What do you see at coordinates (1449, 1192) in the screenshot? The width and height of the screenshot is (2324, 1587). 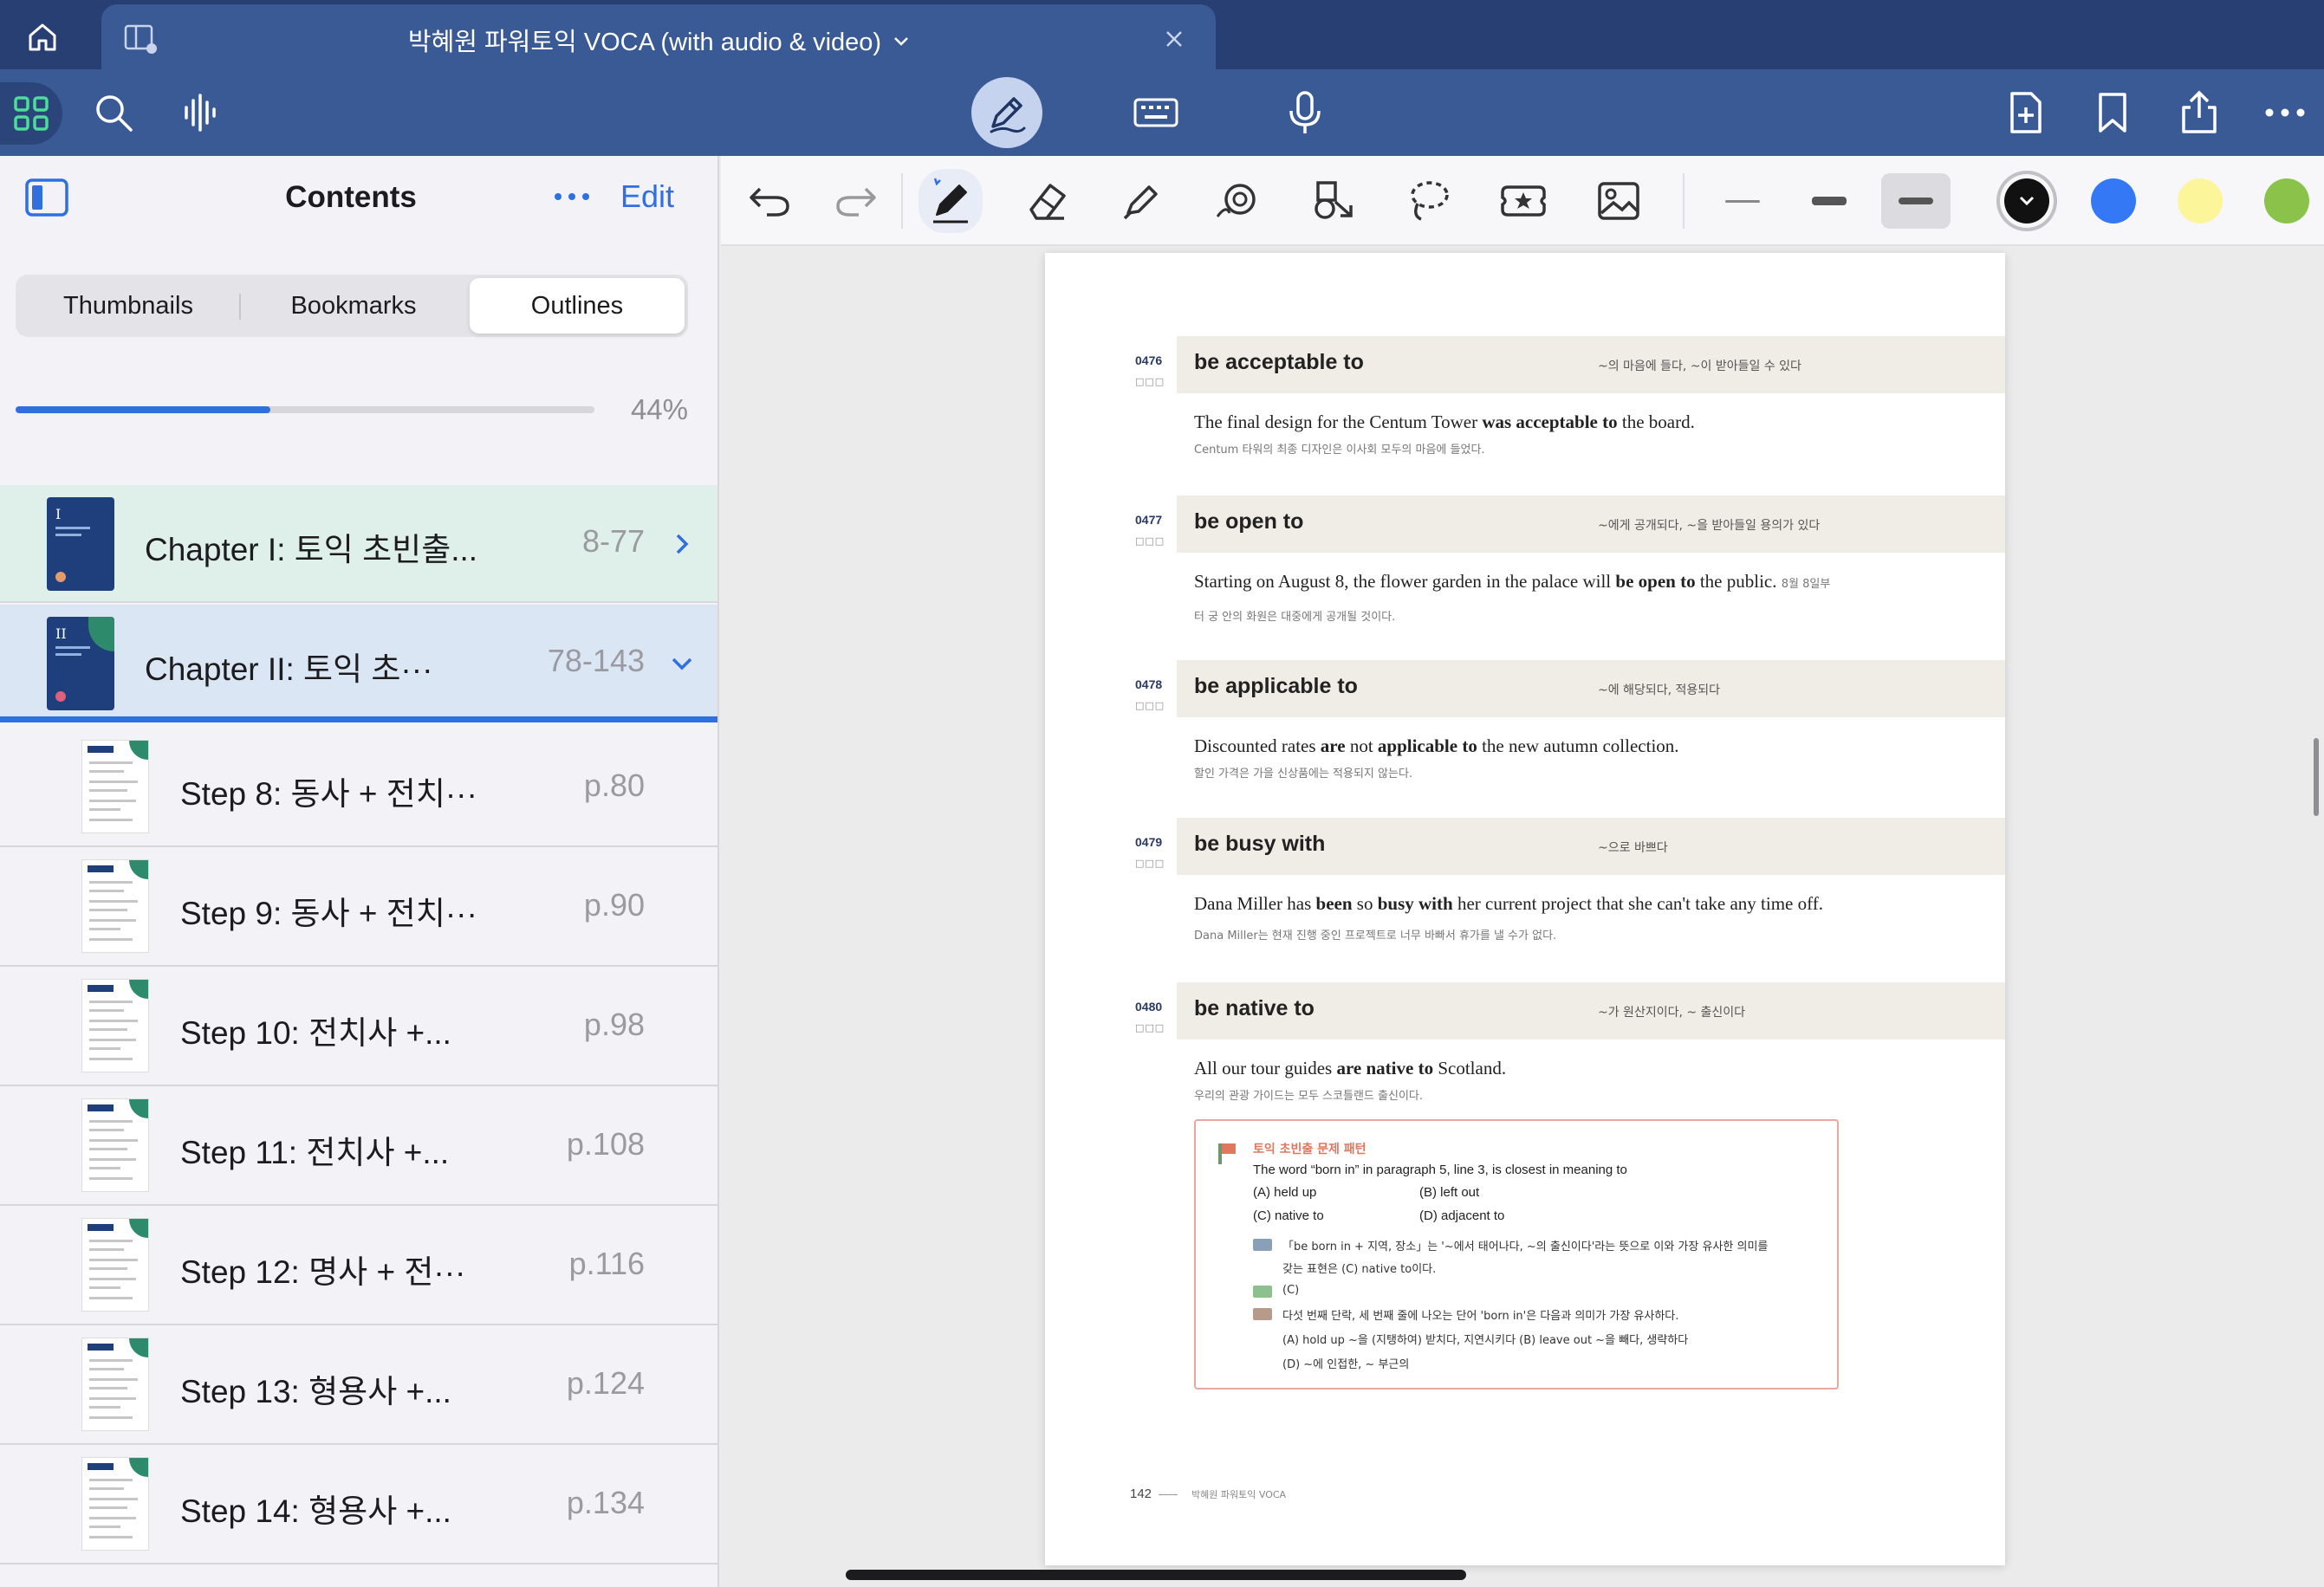 I see `tip-option-b: (B) left out` at bounding box center [1449, 1192].